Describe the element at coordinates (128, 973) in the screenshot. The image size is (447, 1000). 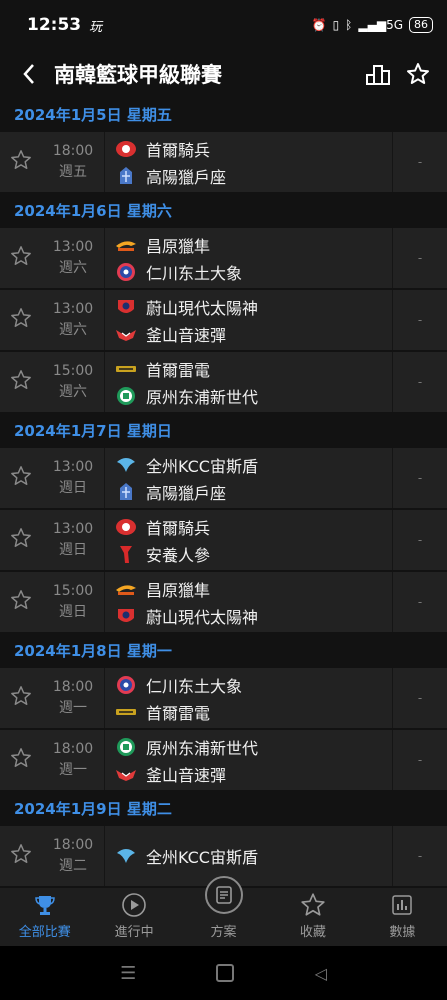
I see `menu-nav-button: ☰` at that location.